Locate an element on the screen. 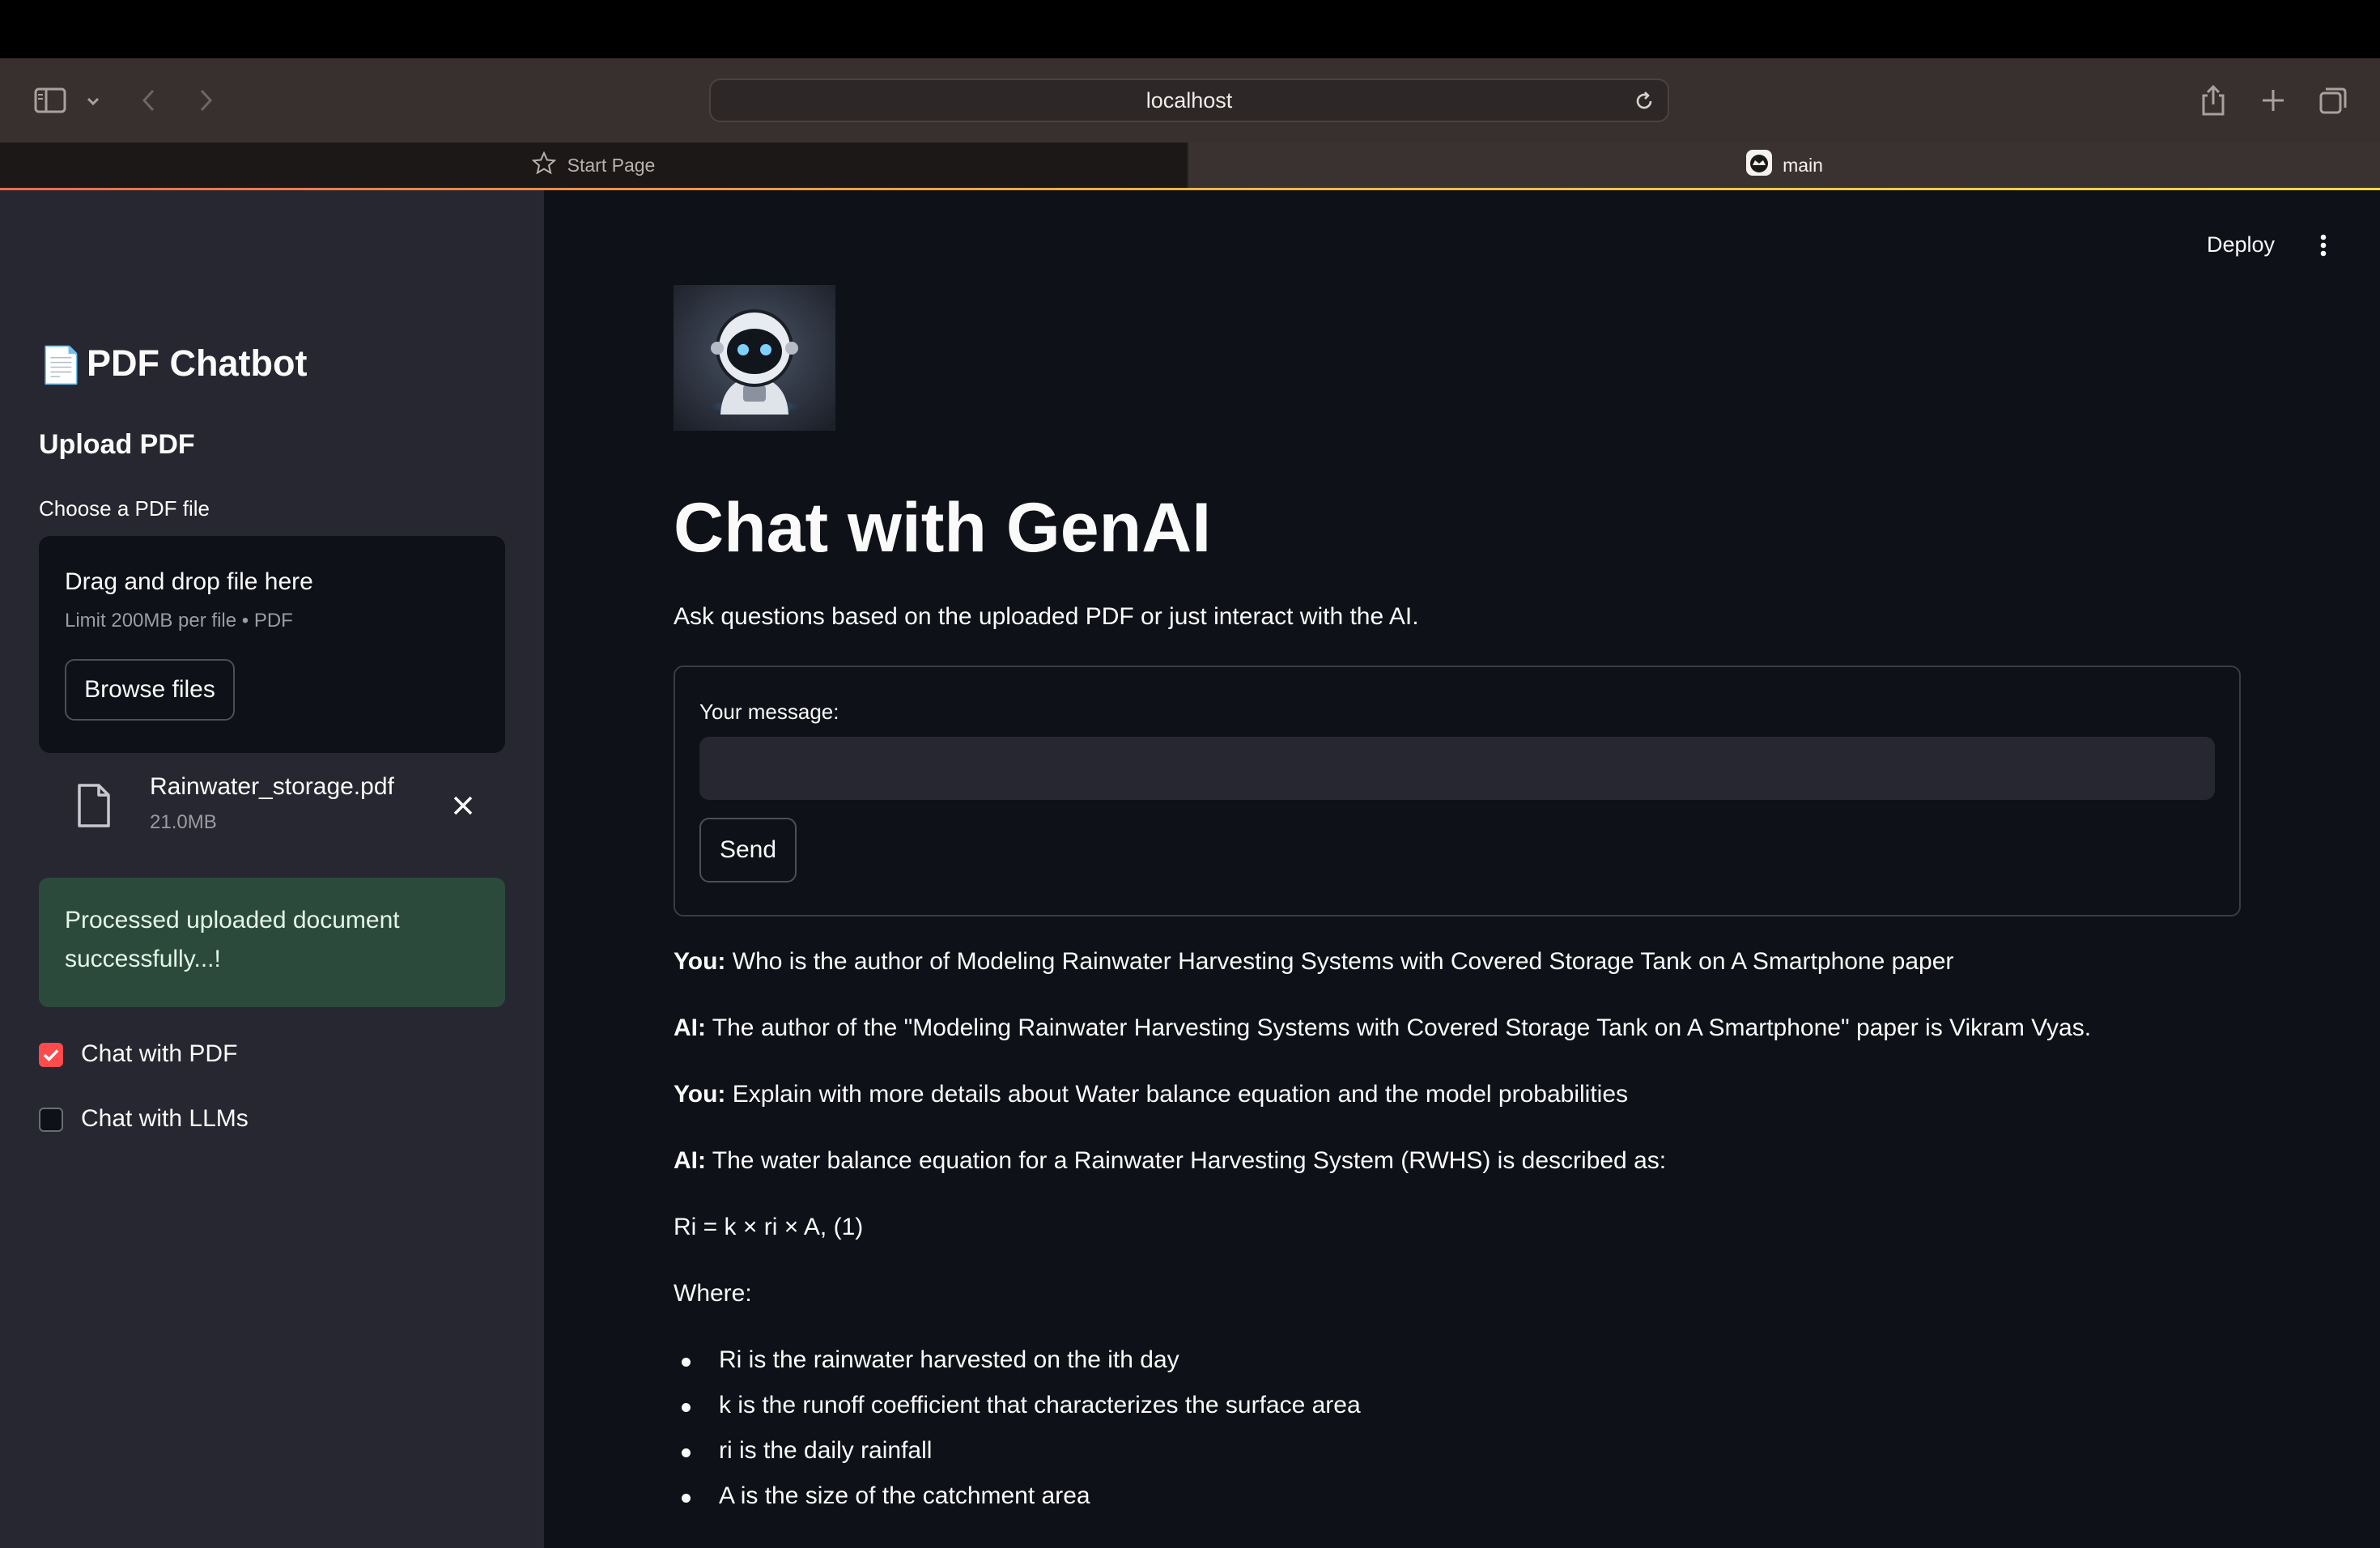  success-message-line2: successfully...! is located at coordinates (143, 959).